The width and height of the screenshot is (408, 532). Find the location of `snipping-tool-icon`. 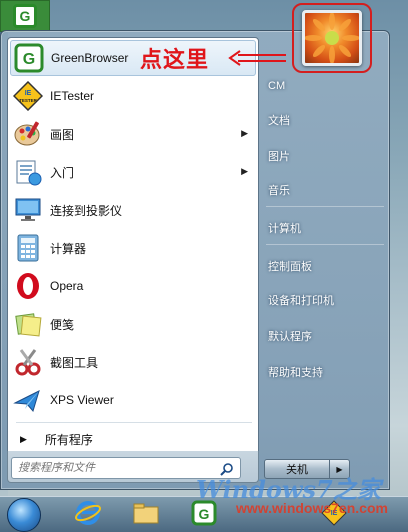

snipping-tool-icon is located at coordinates (28, 362).